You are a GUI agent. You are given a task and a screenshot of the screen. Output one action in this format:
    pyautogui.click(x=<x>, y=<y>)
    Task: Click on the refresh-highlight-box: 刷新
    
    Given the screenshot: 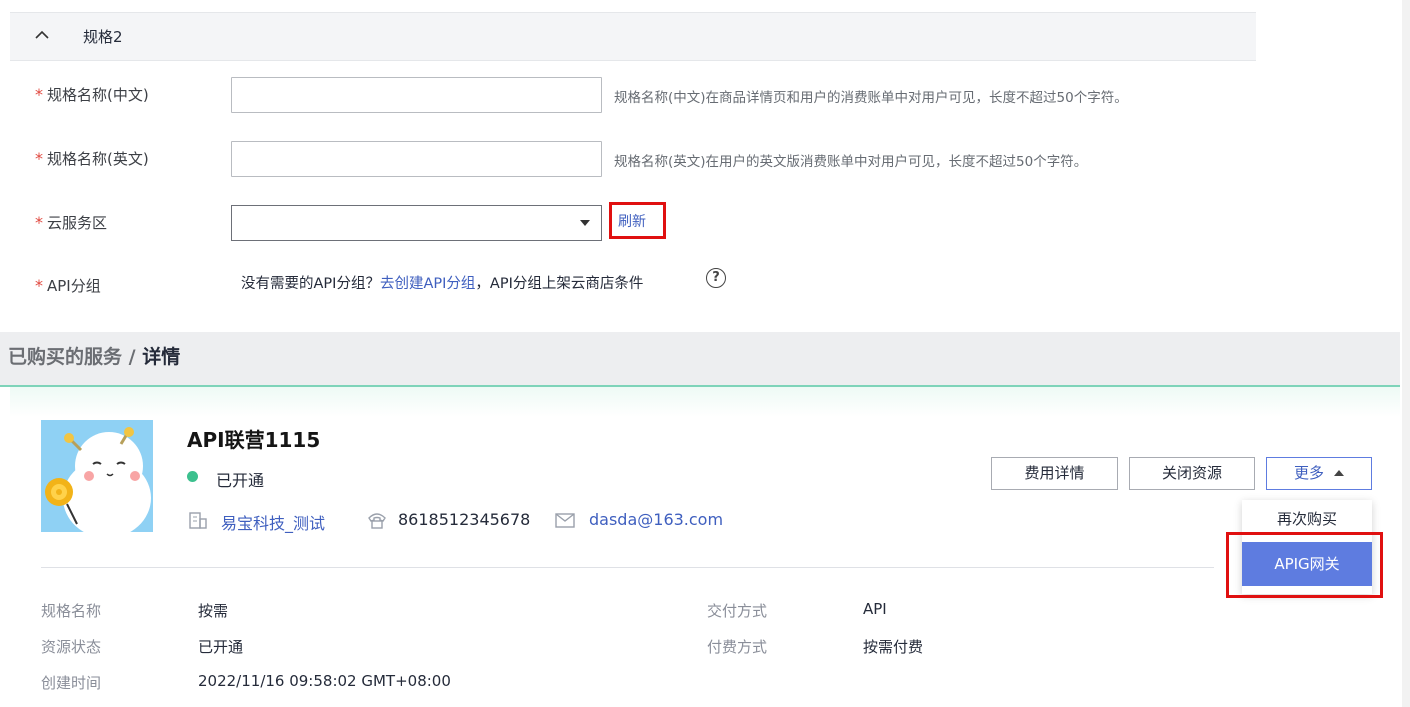 What is the action you would take?
    pyautogui.click(x=637, y=220)
    